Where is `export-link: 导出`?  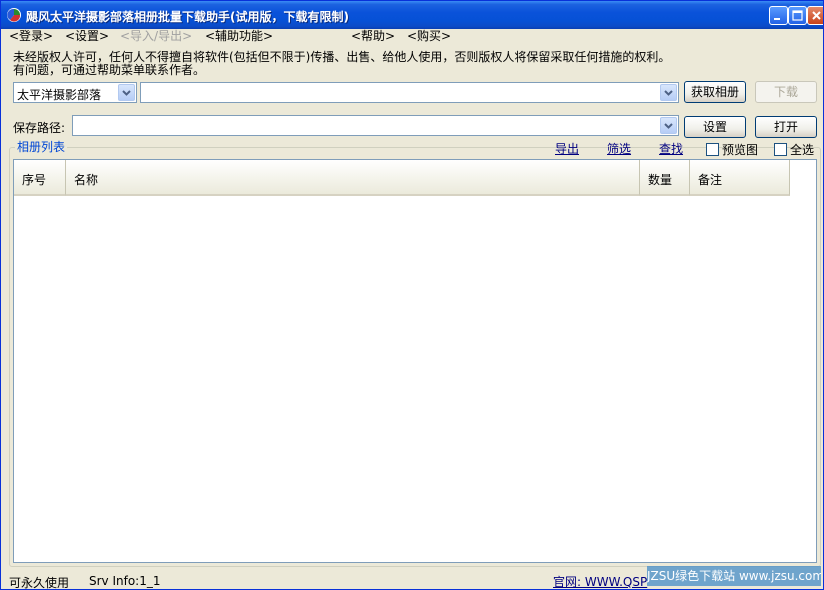
export-link: 导出 is located at coordinates (567, 148).